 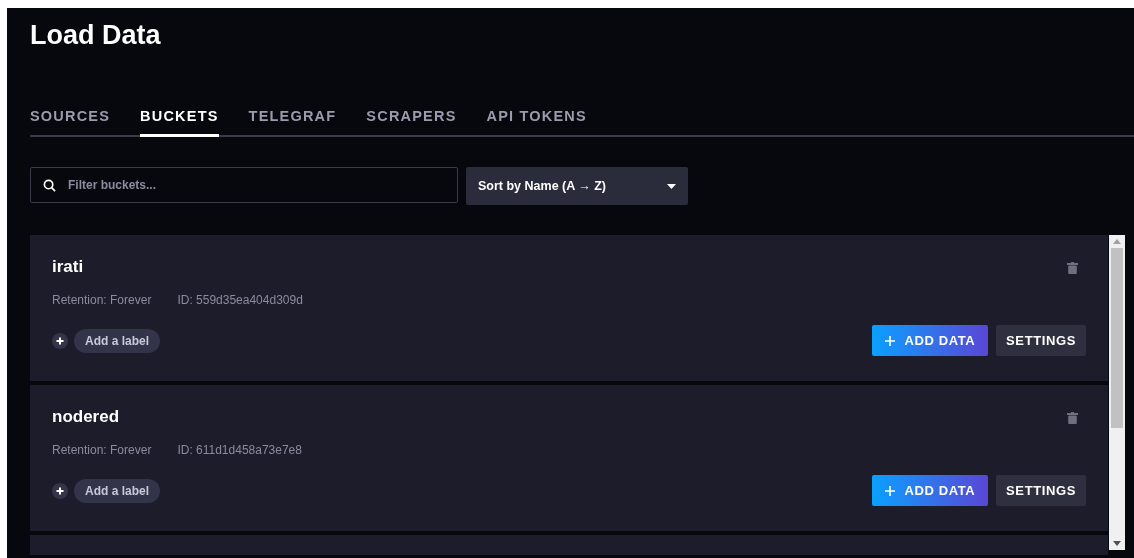 I want to click on caret-icon, so click(x=671, y=186).